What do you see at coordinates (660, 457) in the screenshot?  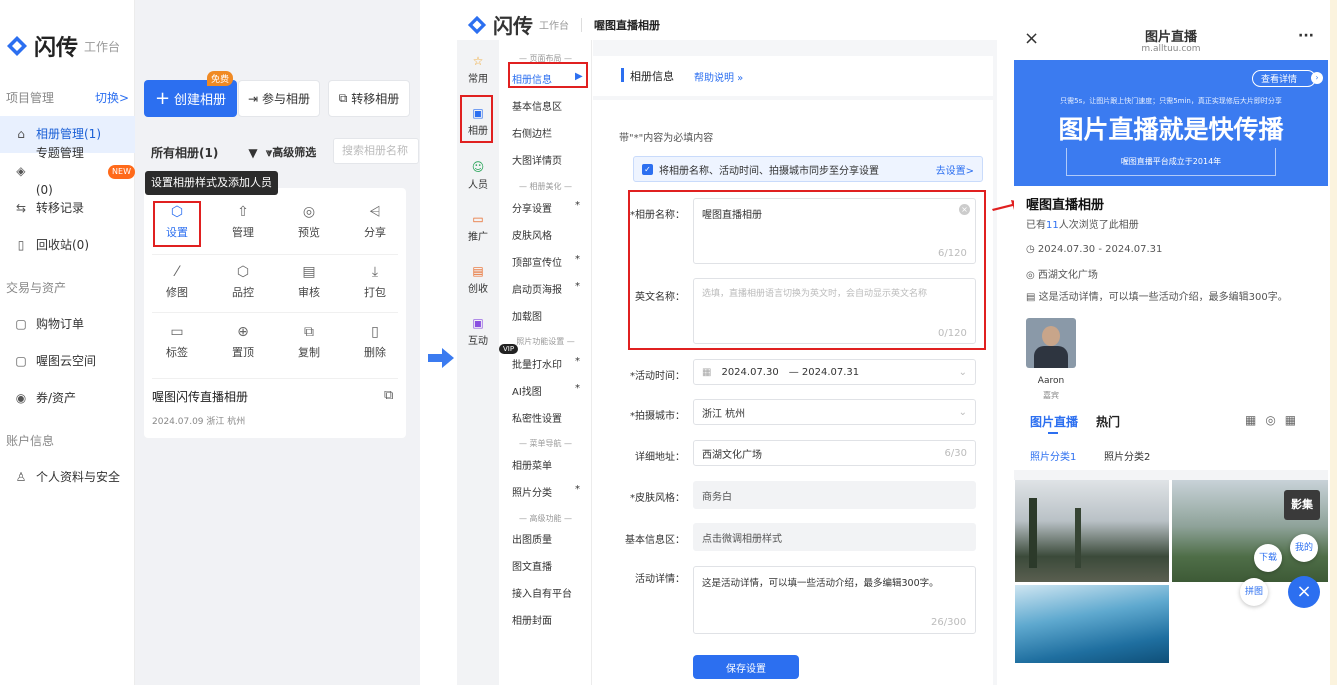 I see `addr-label: 详细地址：` at bounding box center [660, 457].